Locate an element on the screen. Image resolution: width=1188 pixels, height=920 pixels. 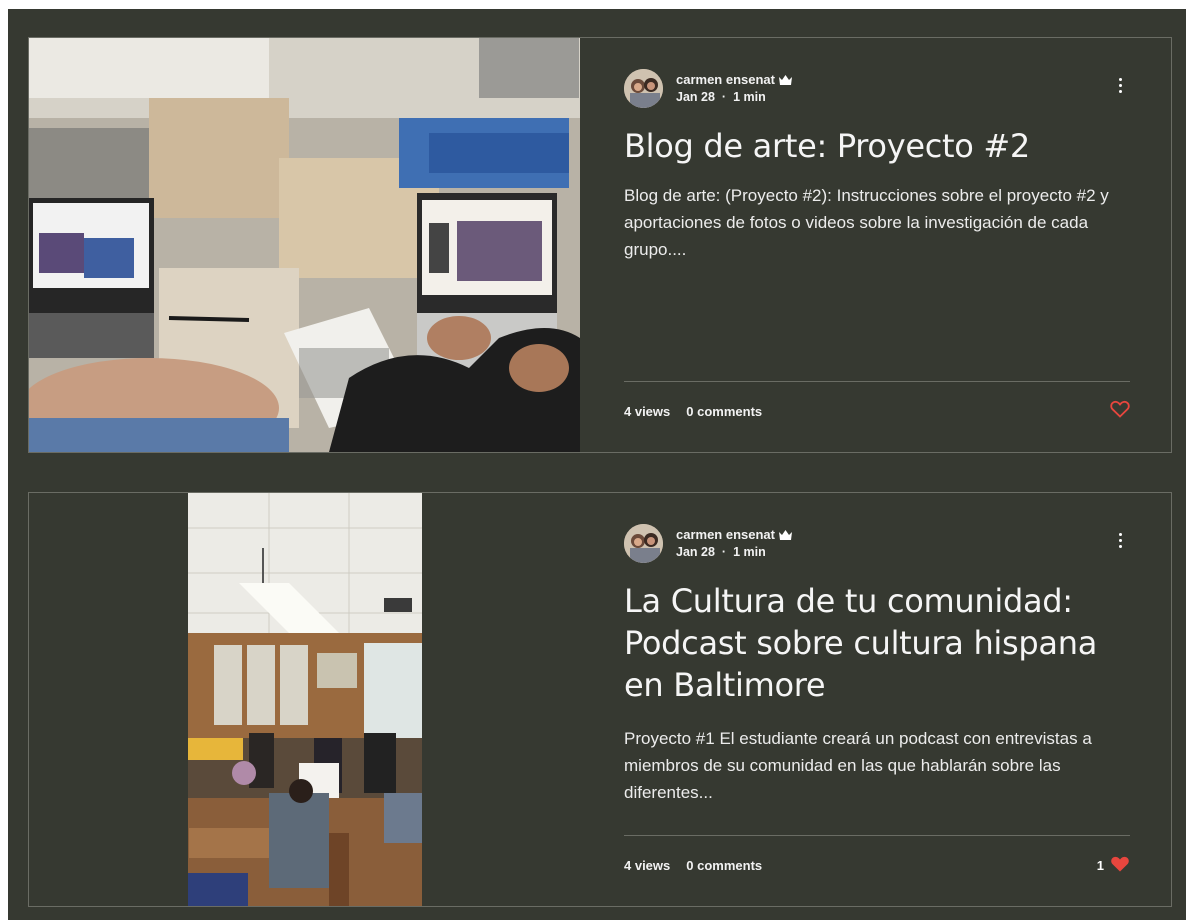
like-button: 1 is located at coordinates (1113, 865).